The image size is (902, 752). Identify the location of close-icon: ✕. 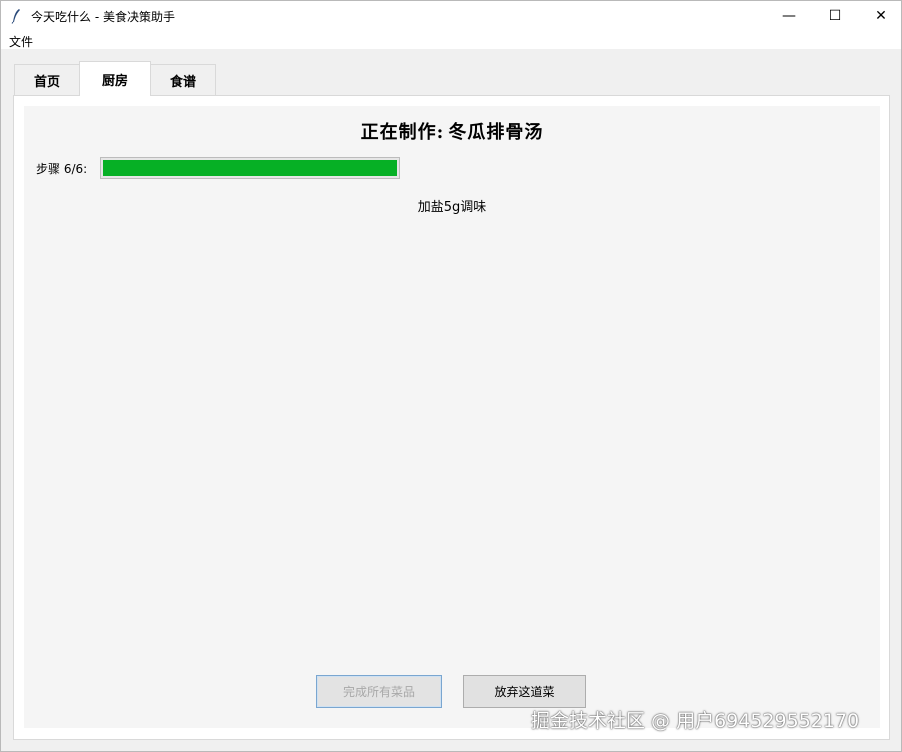
(881, 16).